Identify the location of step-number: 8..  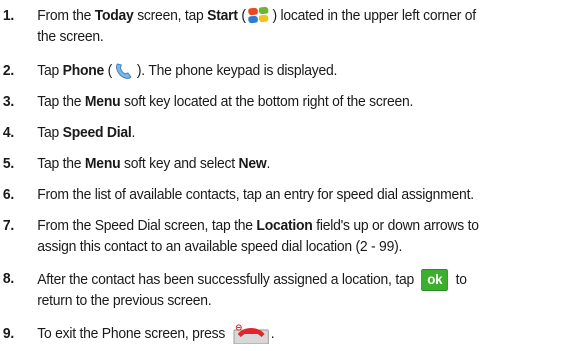
(8, 279).